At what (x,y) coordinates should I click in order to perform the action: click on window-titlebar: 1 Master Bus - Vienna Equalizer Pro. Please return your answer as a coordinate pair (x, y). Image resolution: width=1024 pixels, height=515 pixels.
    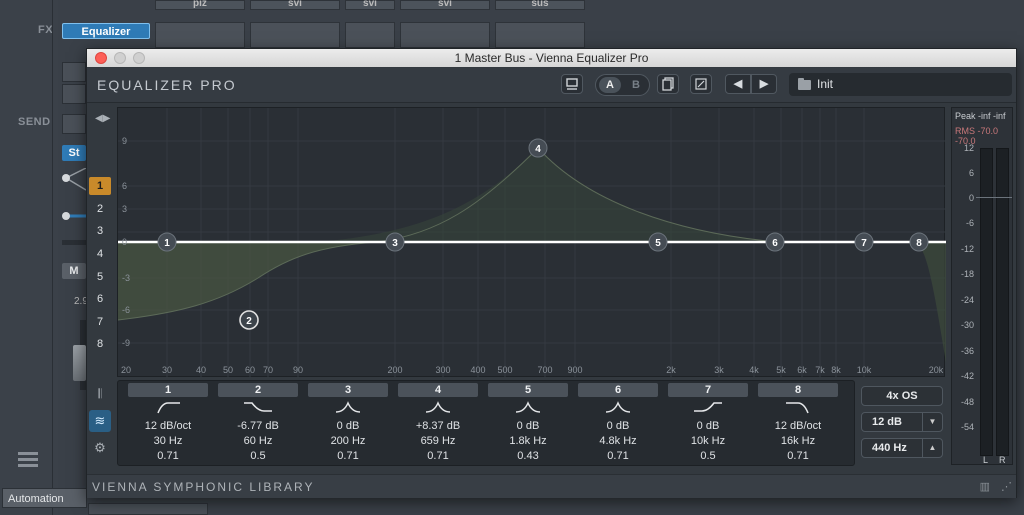
    Looking at the image, I should click on (551, 58).